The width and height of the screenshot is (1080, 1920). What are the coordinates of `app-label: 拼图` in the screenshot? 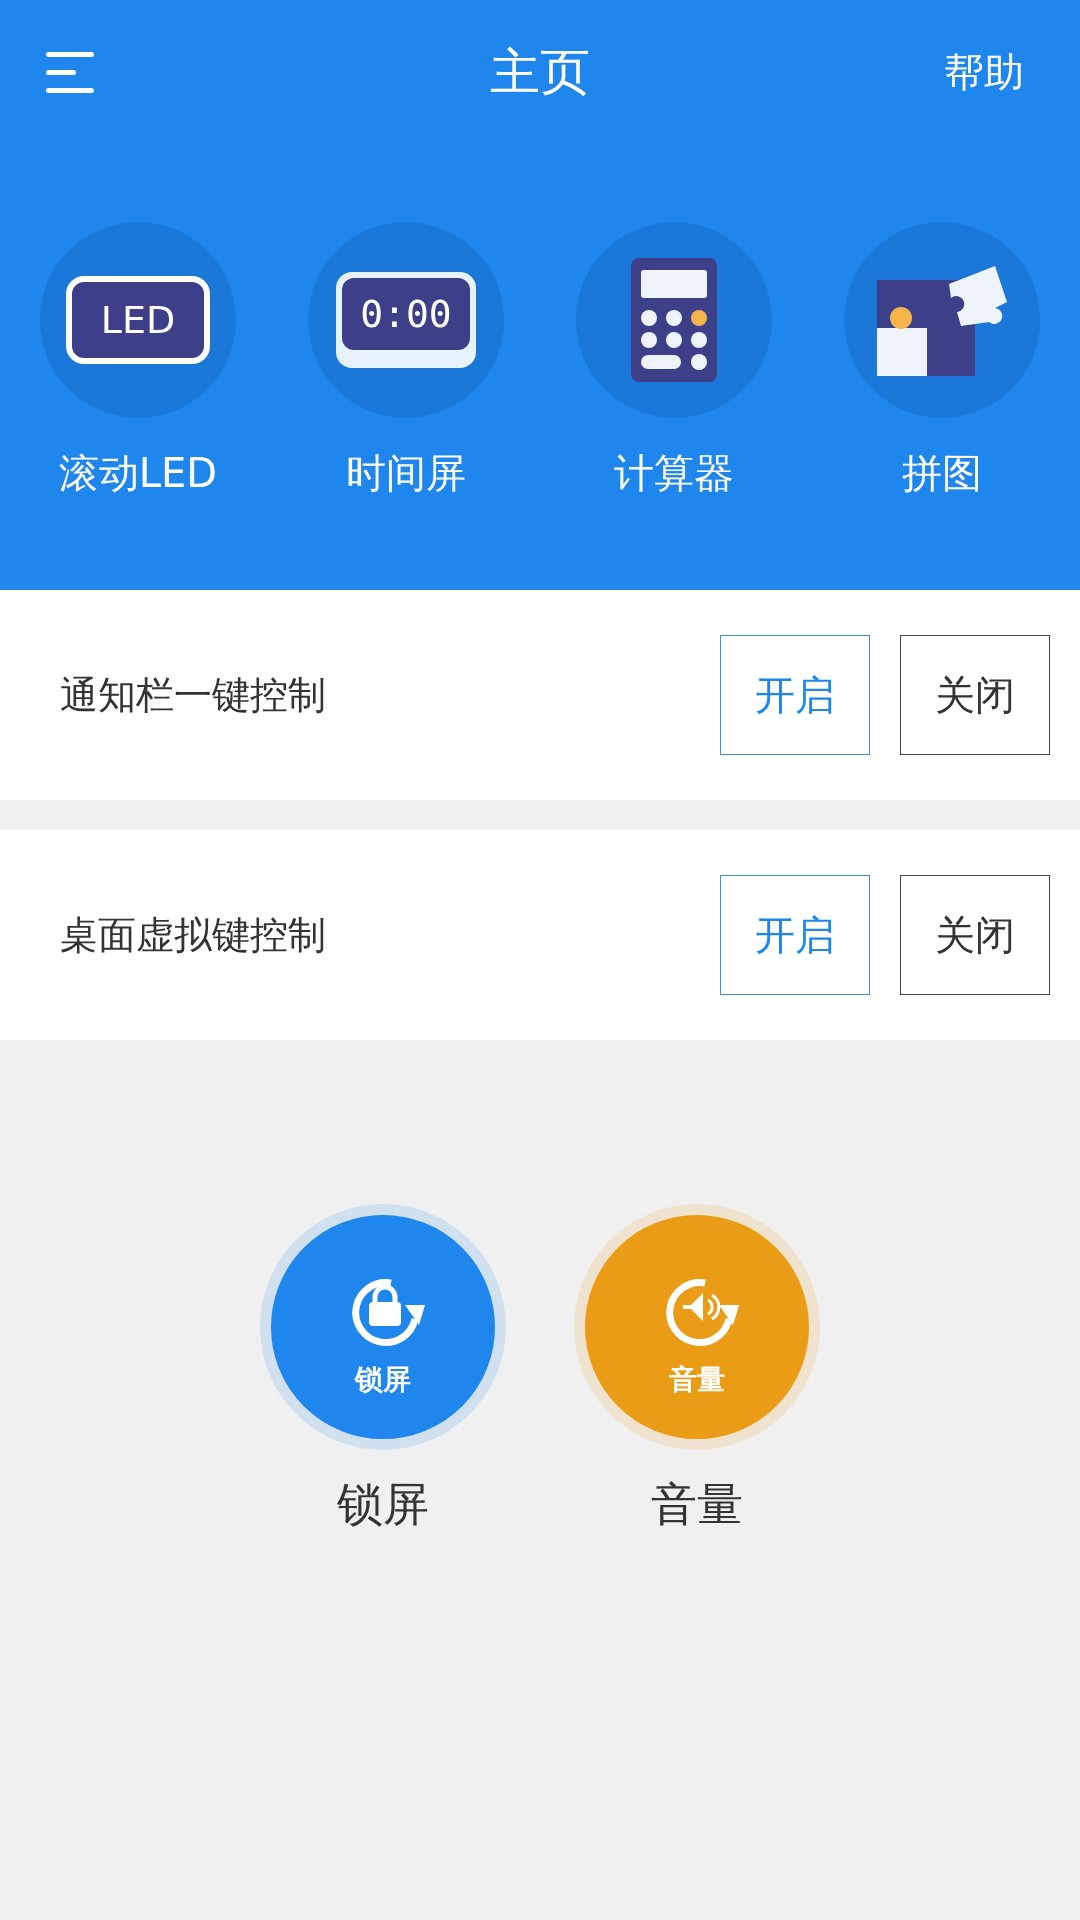 It's located at (942, 473).